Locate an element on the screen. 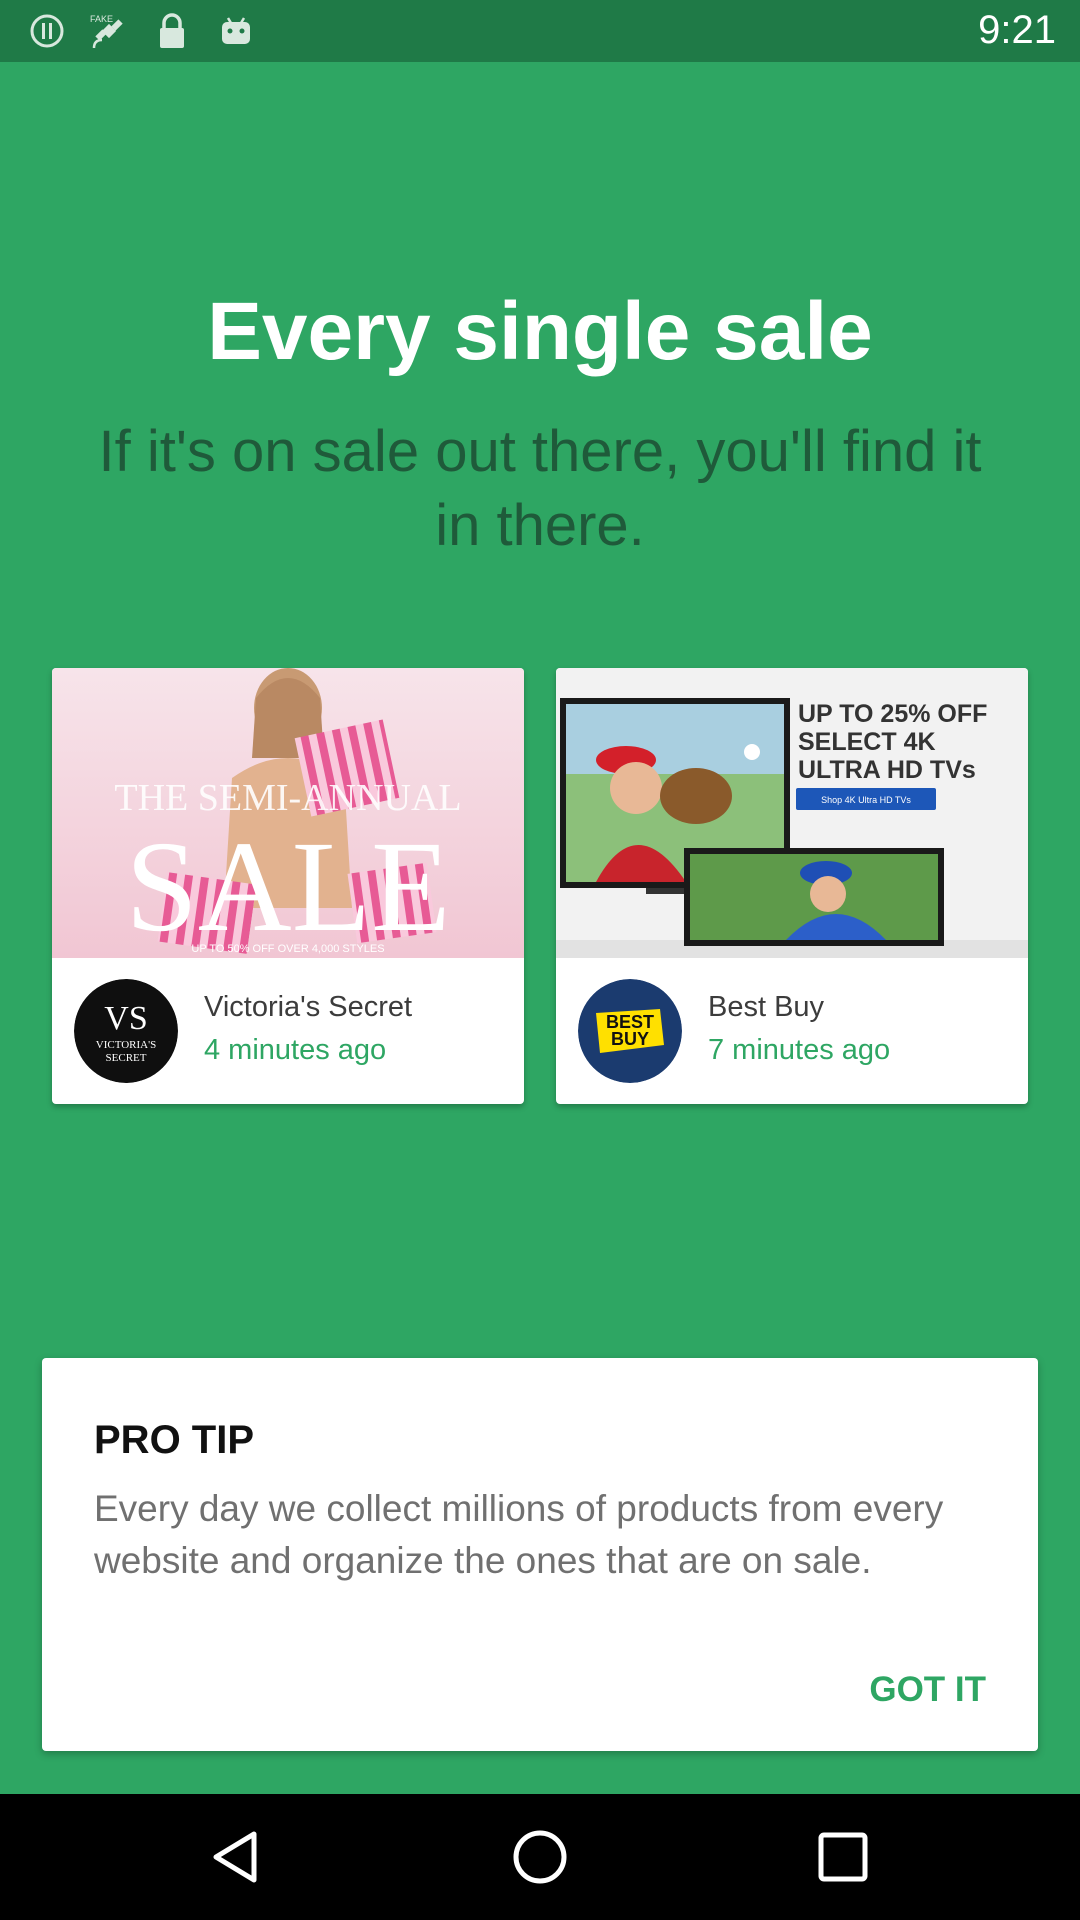 This screenshot has height=1920, width=1080. store-name: Best Buy is located at coordinates (766, 1007).